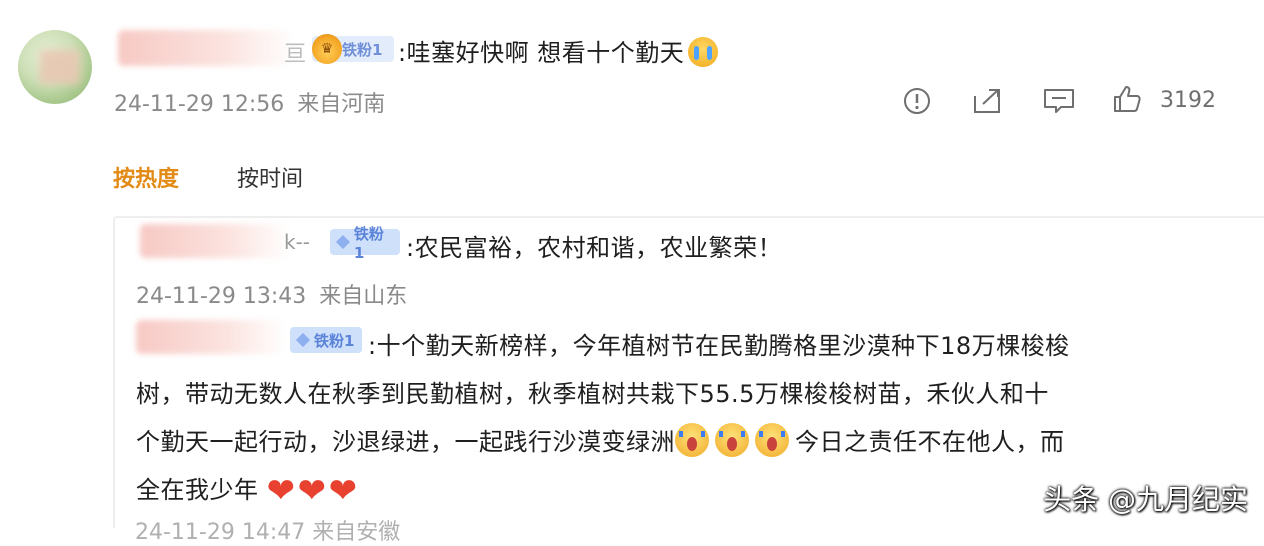 This screenshot has height=546, width=1264. I want to click on comment-icon, so click(1059, 101).